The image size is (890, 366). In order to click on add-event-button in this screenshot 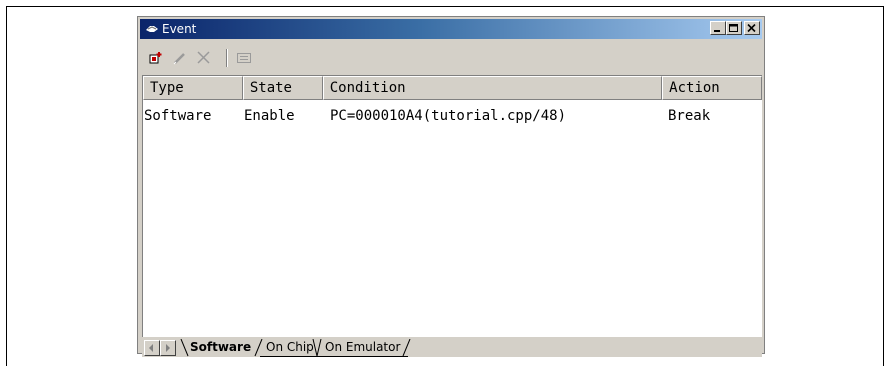, I will do `click(156, 58)`.